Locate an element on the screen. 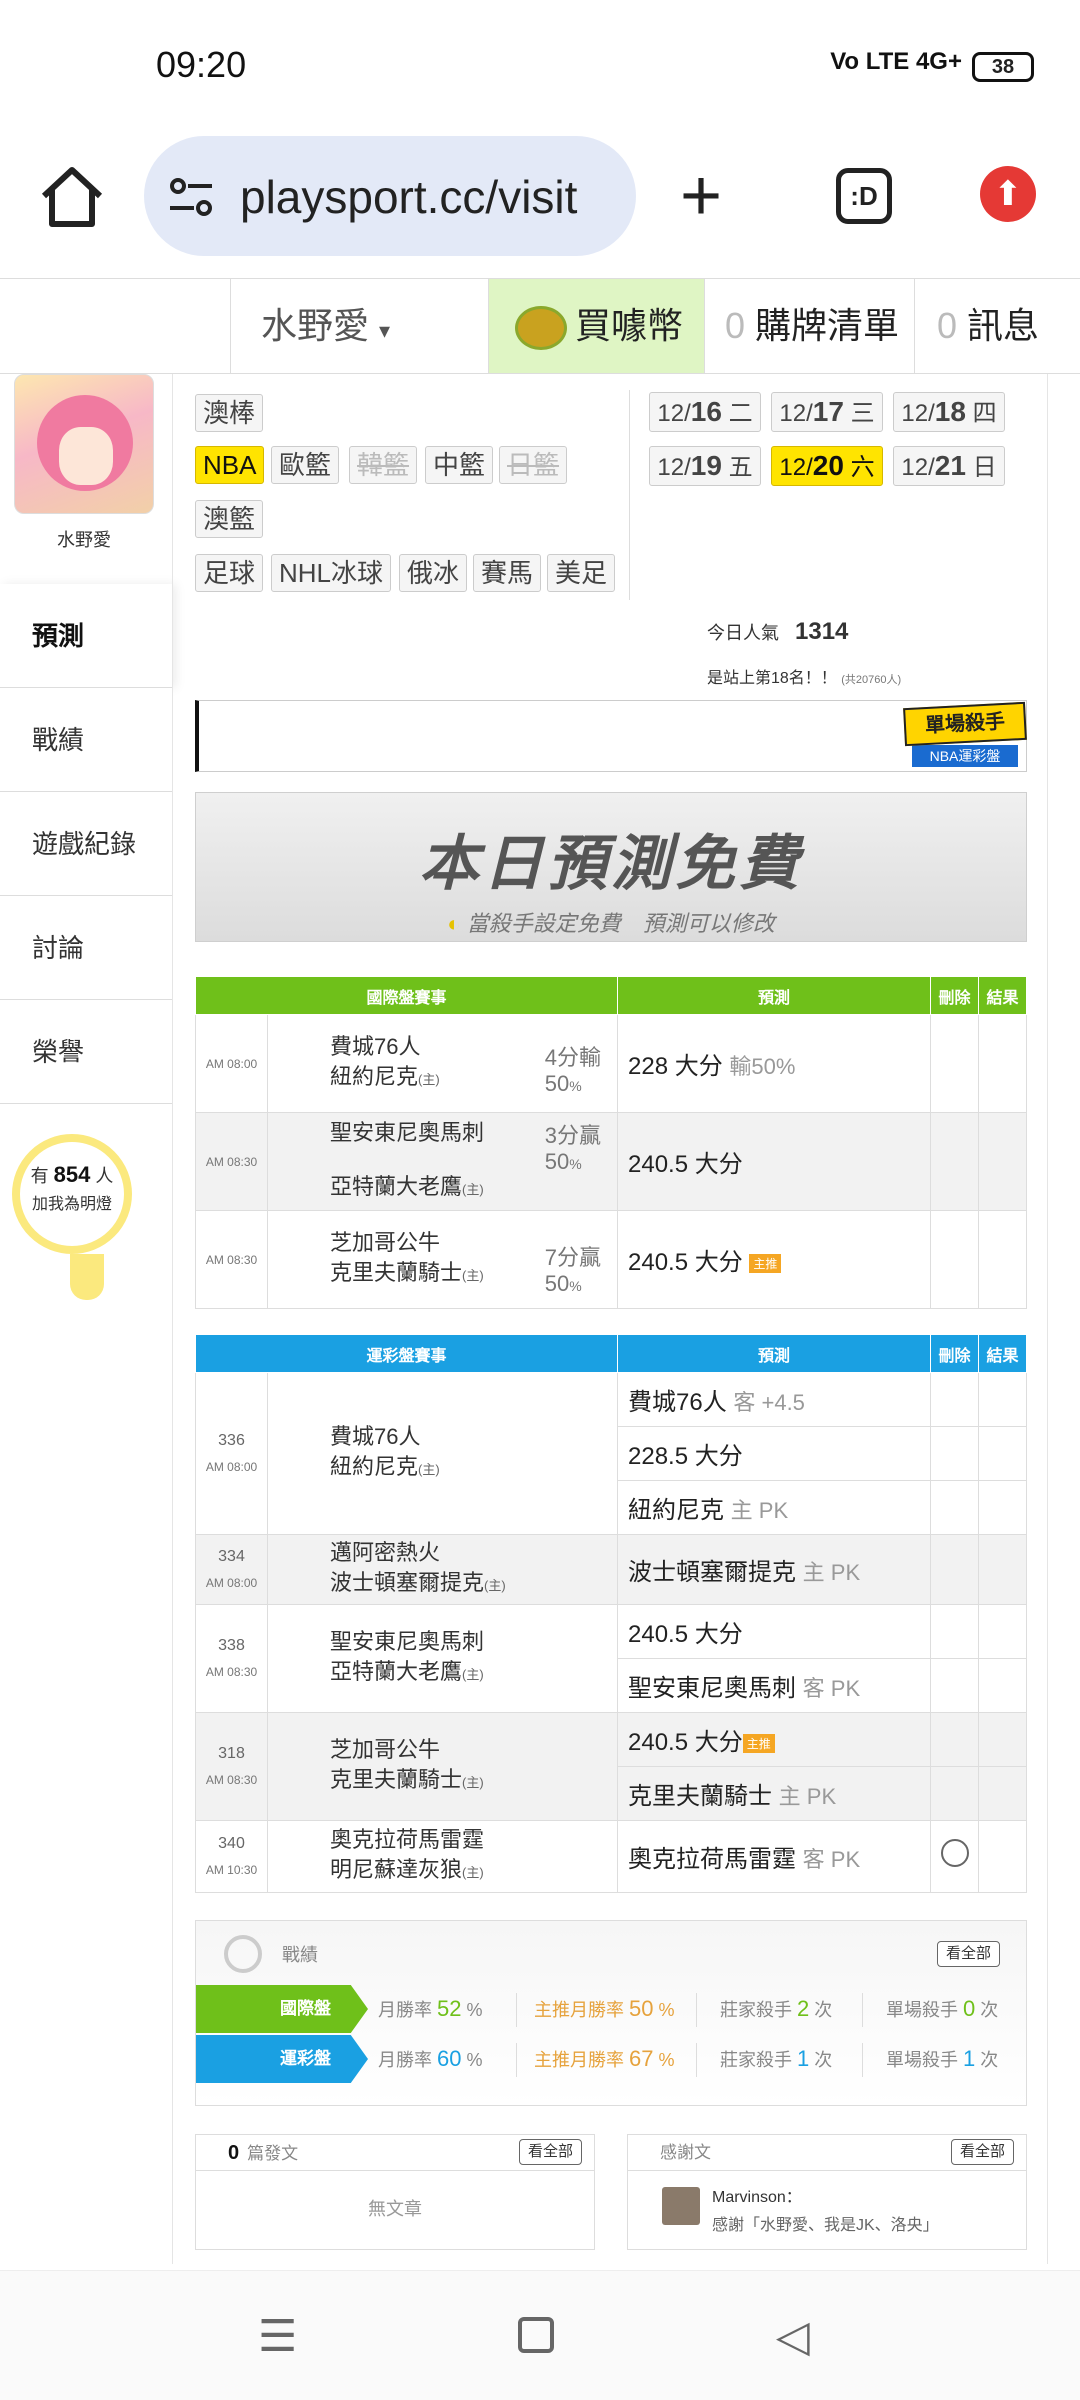  free-prediction-banner: 本日預測免費 ◐ 當殺手設定免費 預測可以修改 is located at coordinates (611, 867).